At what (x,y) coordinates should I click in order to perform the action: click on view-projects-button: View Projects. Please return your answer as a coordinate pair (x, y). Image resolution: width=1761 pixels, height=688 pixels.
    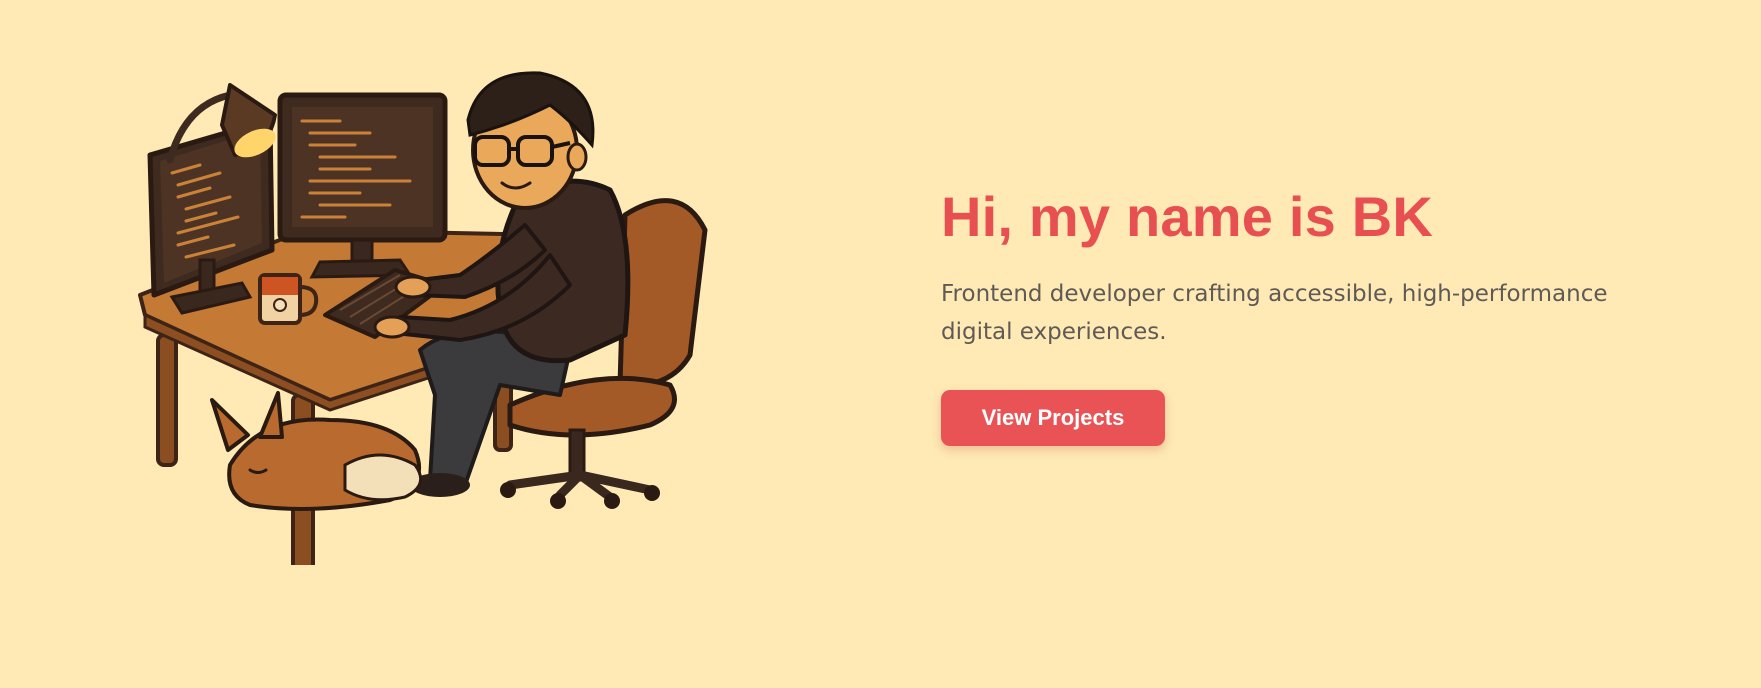
    Looking at the image, I should click on (1053, 418).